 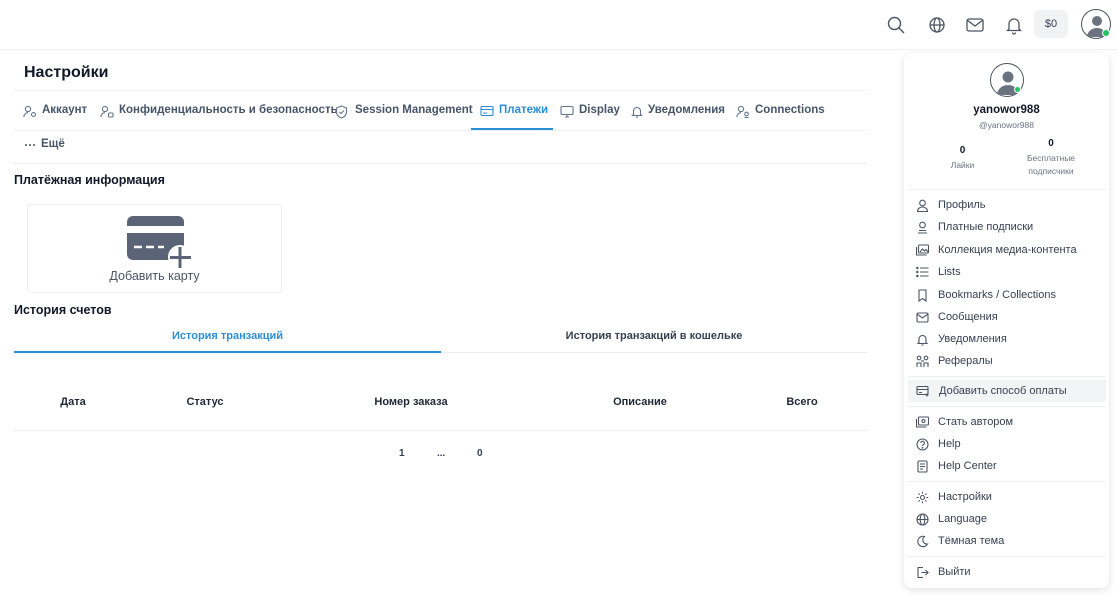 What do you see at coordinates (524, 110) in the screenshot?
I see `tab-label: Платежи` at bounding box center [524, 110].